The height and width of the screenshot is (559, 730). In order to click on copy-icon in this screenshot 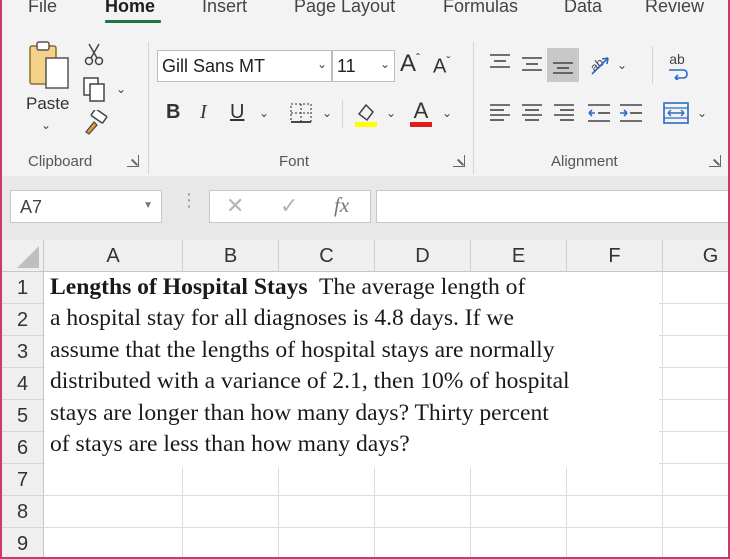, I will do `click(95, 89)`.